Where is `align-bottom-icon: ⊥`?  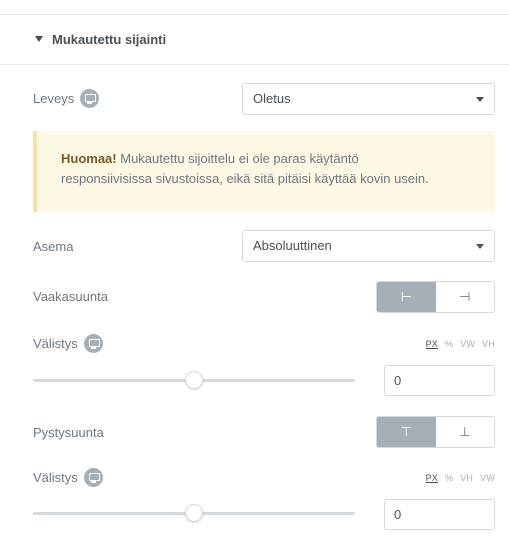
align-bottom-icon: ⊥ is located at coordinates (465, 431).